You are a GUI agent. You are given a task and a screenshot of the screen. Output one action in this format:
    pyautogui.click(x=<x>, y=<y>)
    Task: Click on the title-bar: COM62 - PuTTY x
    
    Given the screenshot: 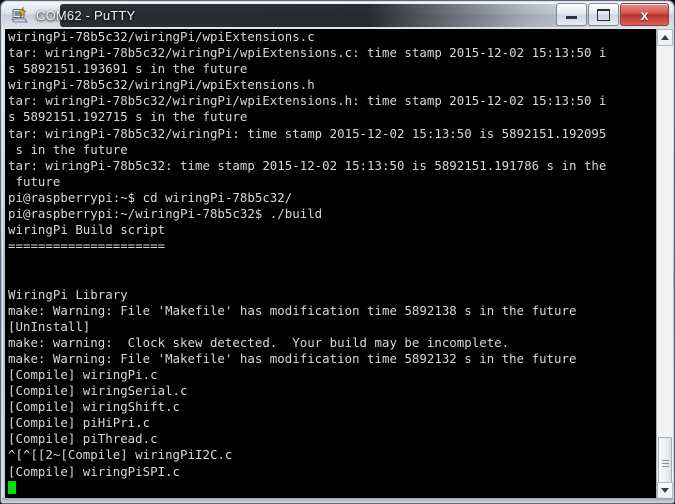 What is the action you would take?
    pyautogui.click(x=337, y=15)
    